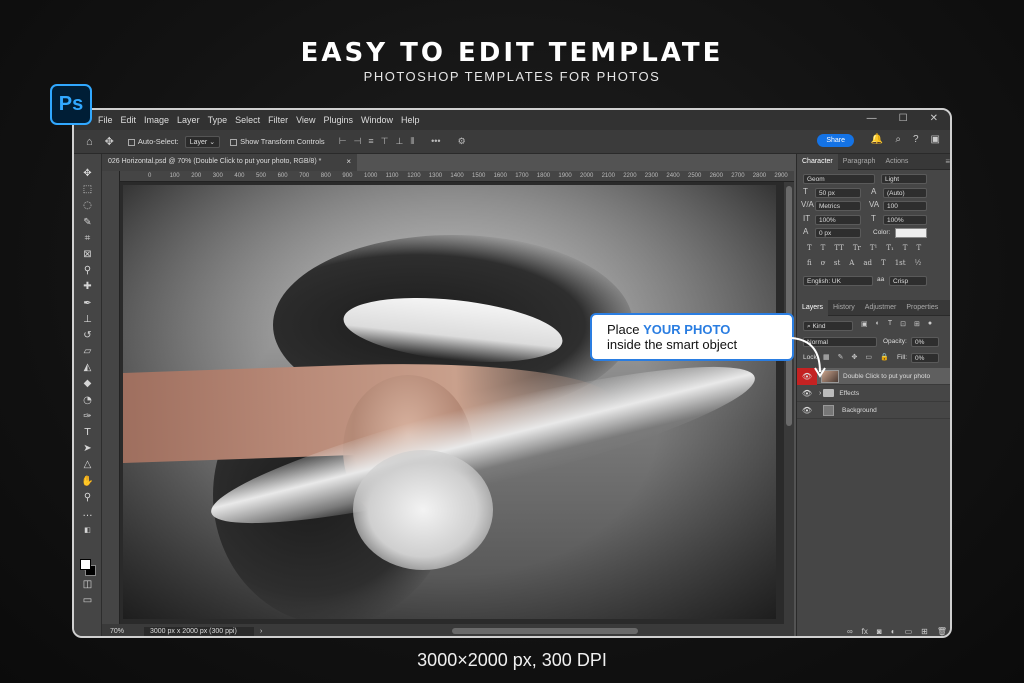 This screenshot has width=1024, height=683. Describe the element at coordinates (87, 336) in the screenshot. I see `history-brush-icon: ↺` at that location.